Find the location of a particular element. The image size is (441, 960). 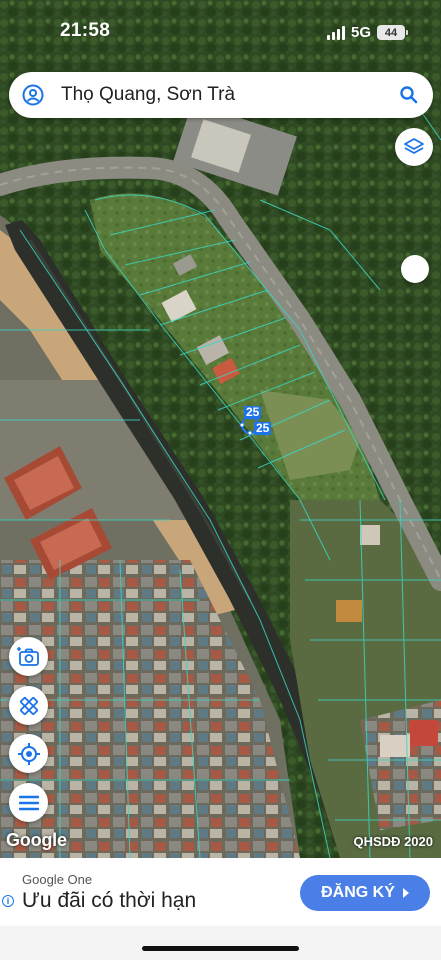

camera-icon is located at coordinates (27, 656).